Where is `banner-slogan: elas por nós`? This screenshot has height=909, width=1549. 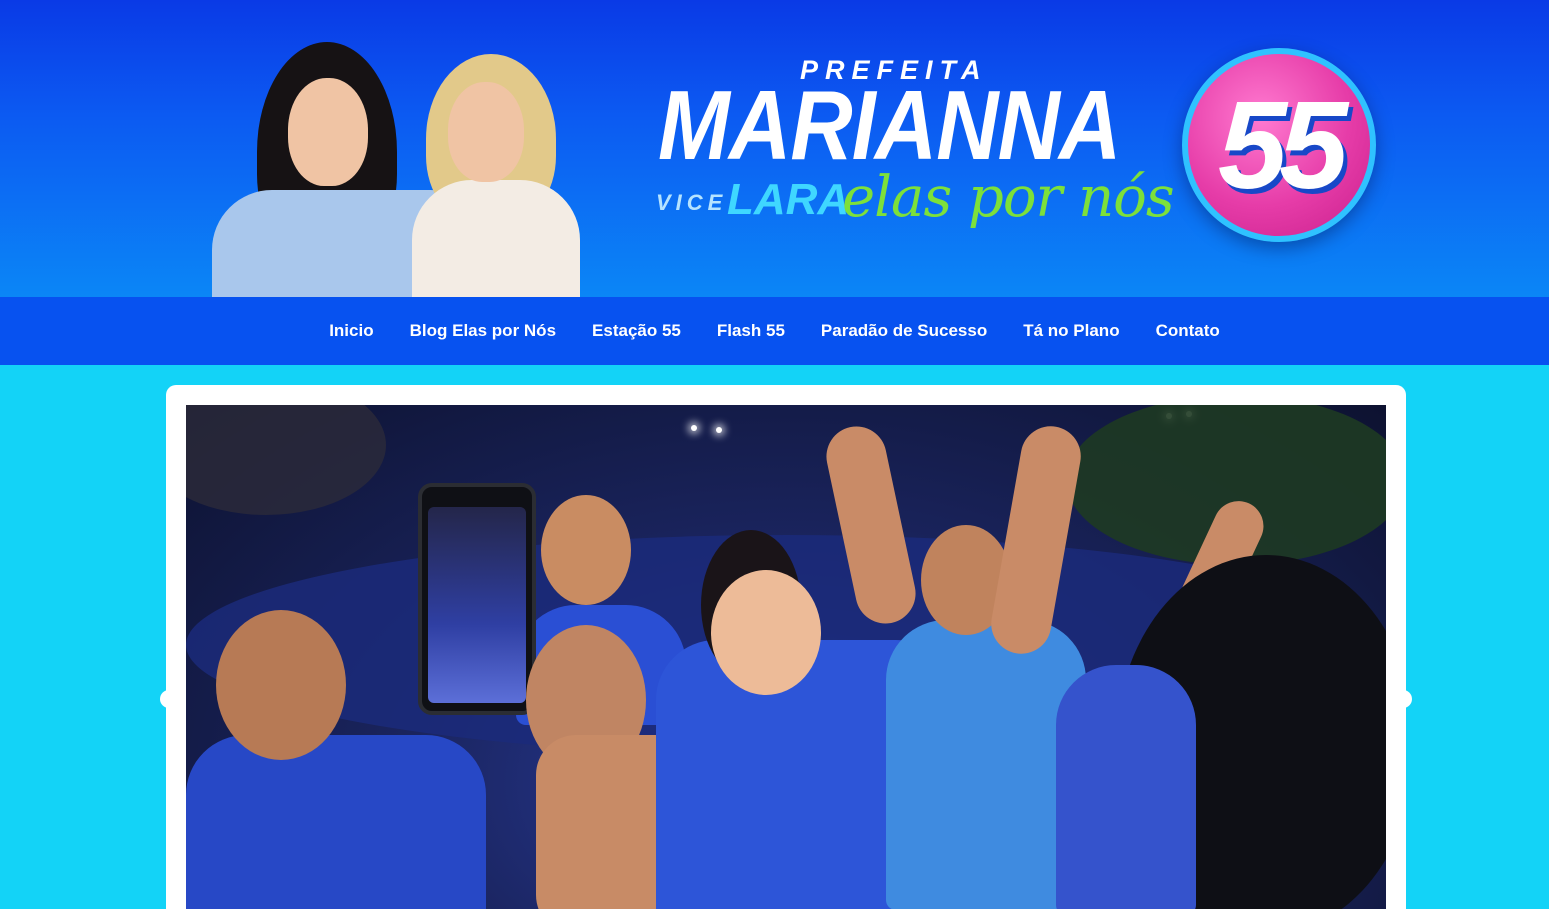
banner-slogan: elas por nós is located at coordinates (1008, 197).